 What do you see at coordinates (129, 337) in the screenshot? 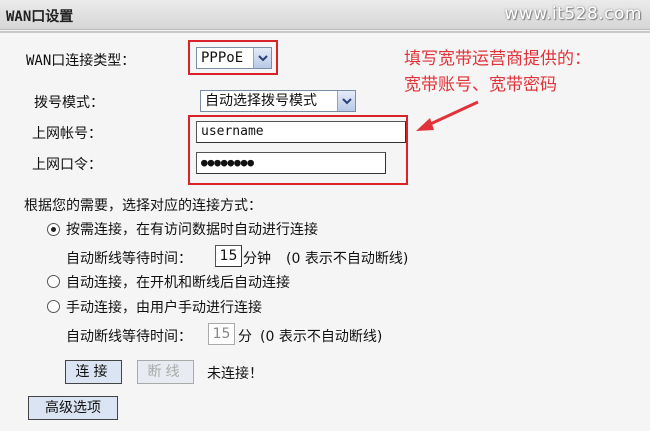
I see `manual-idle-time-label: 自动断线等待时间：` at bounding box center [129, 337].